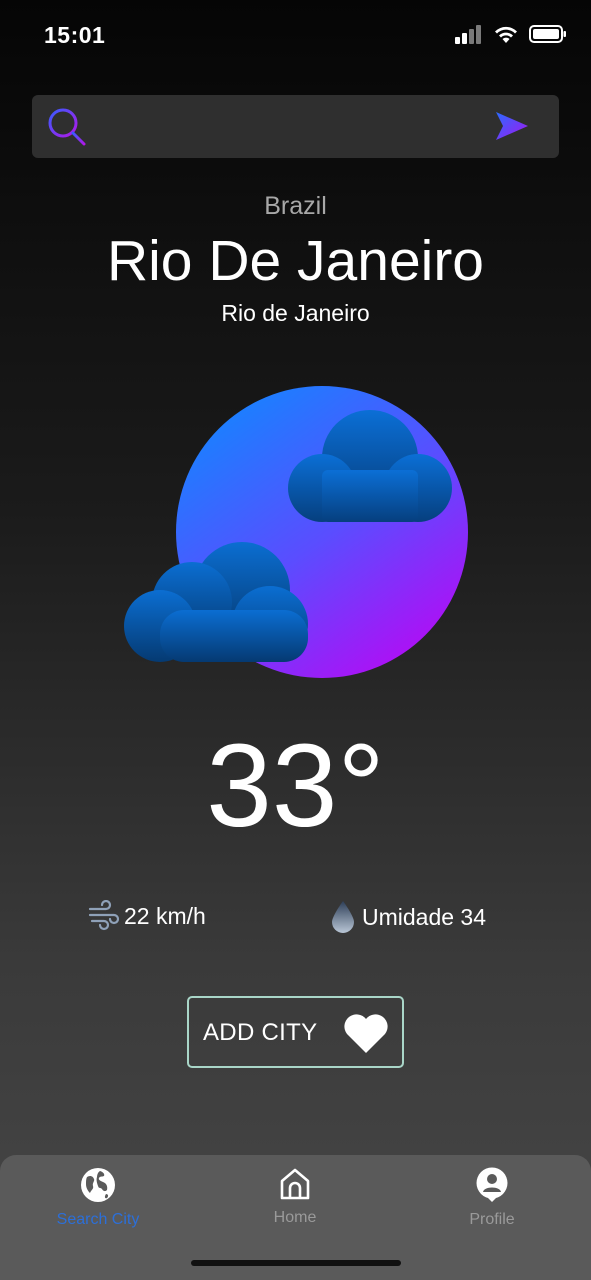  Describe the element at coordinates (295, 1184) in the screenshot. I see `home-icon` at that location.